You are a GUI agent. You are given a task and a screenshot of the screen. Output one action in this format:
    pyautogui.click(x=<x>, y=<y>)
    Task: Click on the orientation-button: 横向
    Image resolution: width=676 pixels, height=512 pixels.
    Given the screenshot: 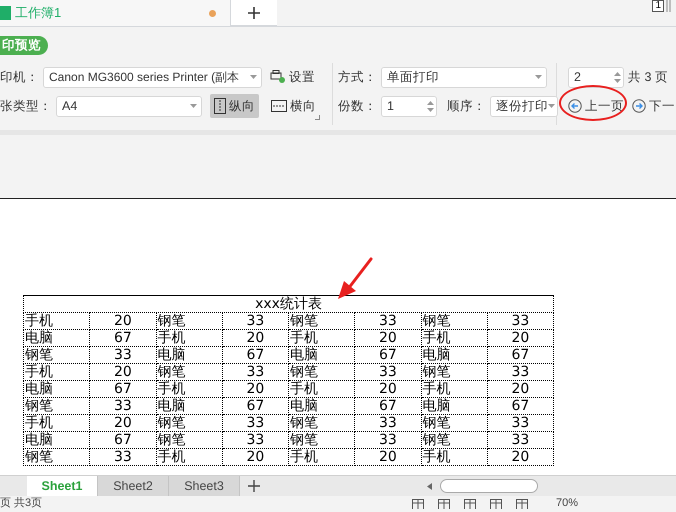 What is the action you would take?
    pyautogui.click(x=293, y=106)
    